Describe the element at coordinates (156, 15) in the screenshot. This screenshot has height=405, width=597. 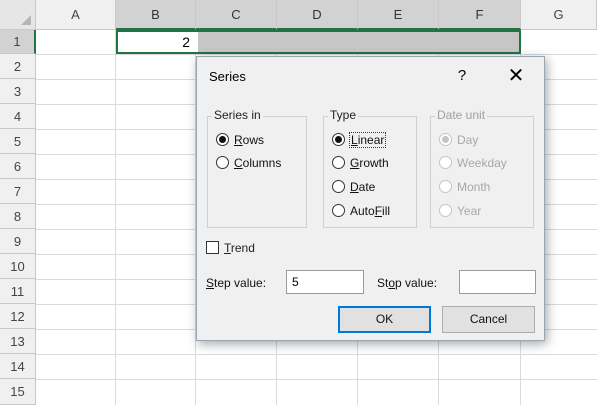
I see `column-header-b: B` at that location.